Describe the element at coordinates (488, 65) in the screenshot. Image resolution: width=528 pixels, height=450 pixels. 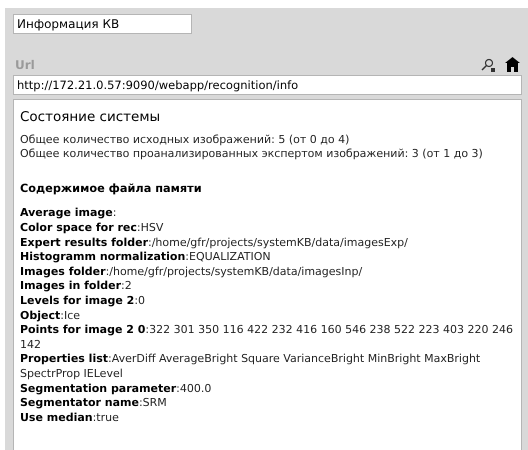
I see `search-icon` at that location.